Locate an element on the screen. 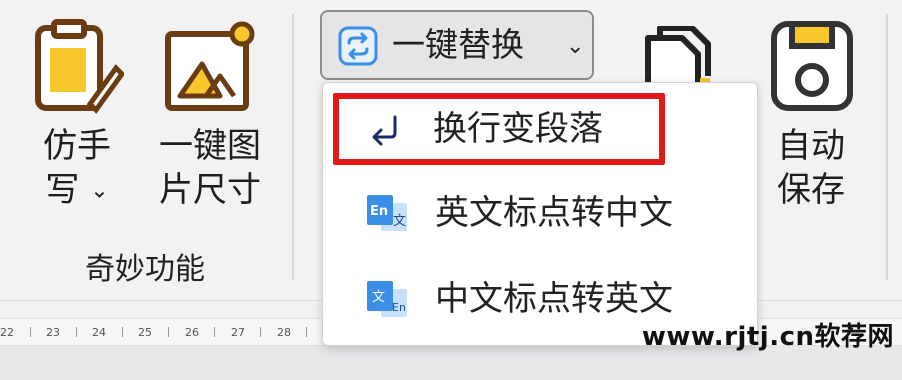 The image size is (902, 380). menu-item-label: 中文标点转英文 is located at coordinates (554, 299).